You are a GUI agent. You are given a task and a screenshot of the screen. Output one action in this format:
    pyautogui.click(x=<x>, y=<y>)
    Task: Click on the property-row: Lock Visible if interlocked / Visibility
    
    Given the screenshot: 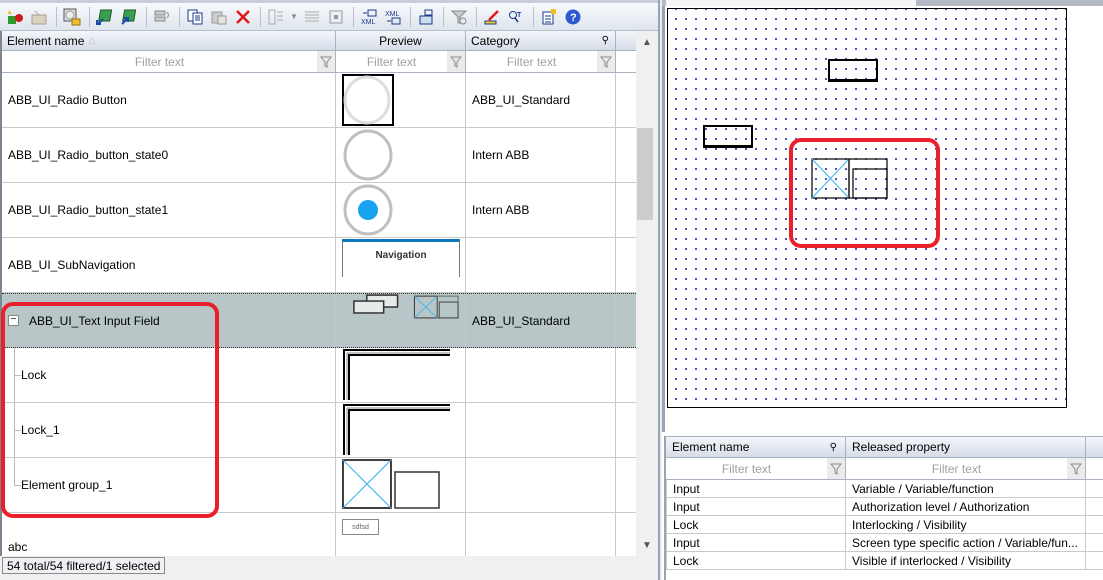 What is the action you would take?
    pyautogui.click(x=884, y=561)
    